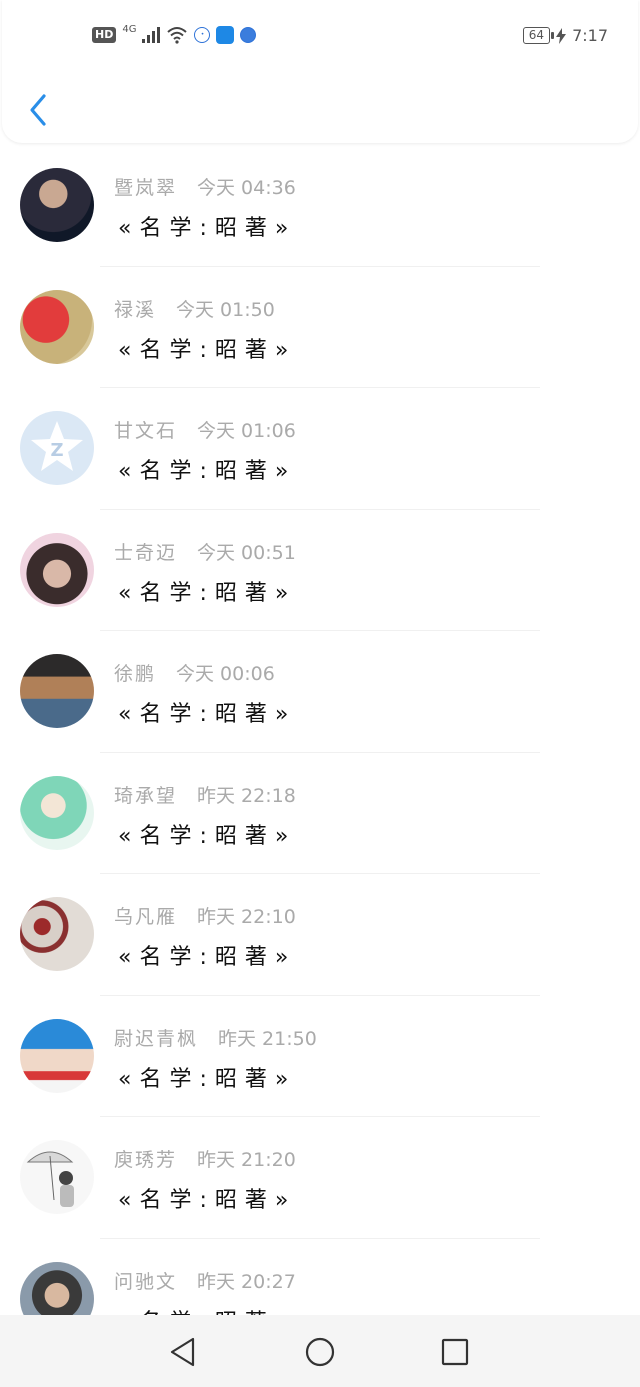 This screenshot has width=640, height=1387. I want to click on contact-name: 暨岚翠, so click(146, 188).